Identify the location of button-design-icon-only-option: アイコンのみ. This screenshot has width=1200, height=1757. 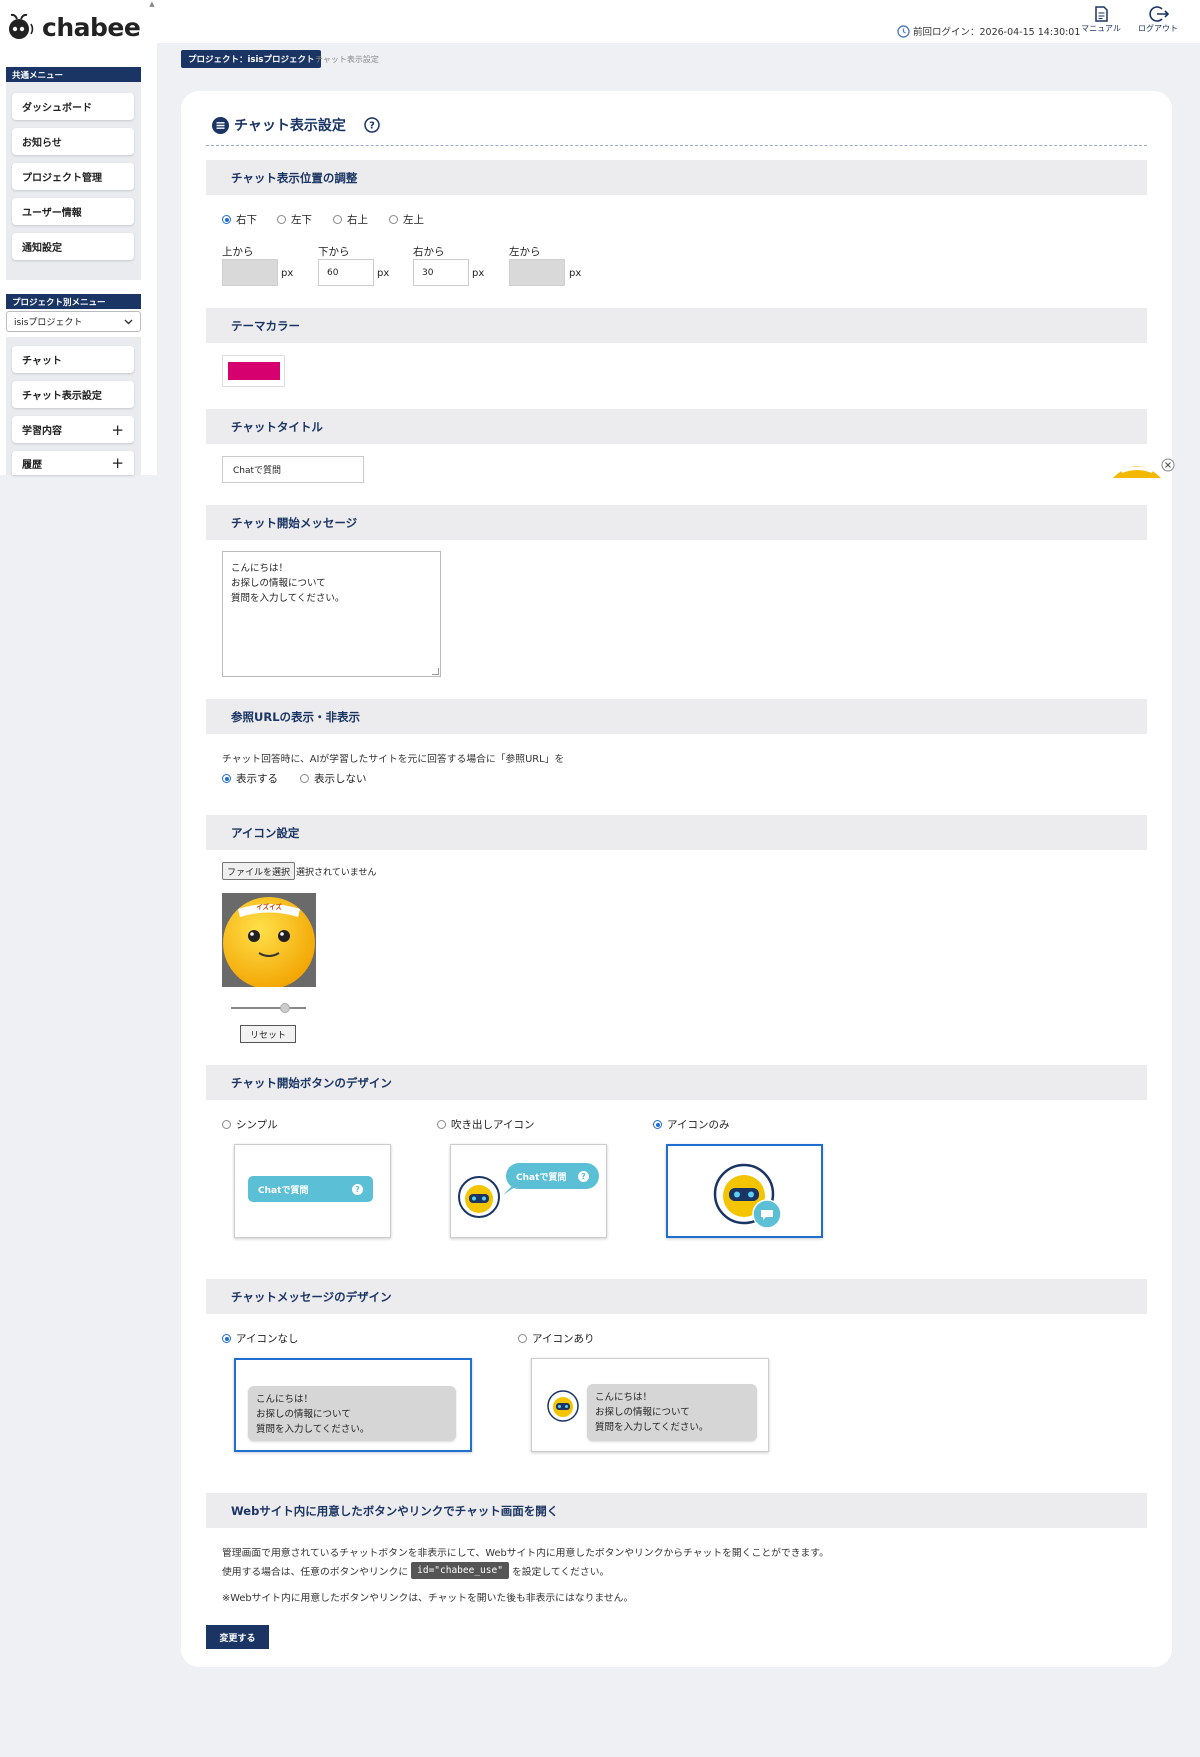
(691, 1124).